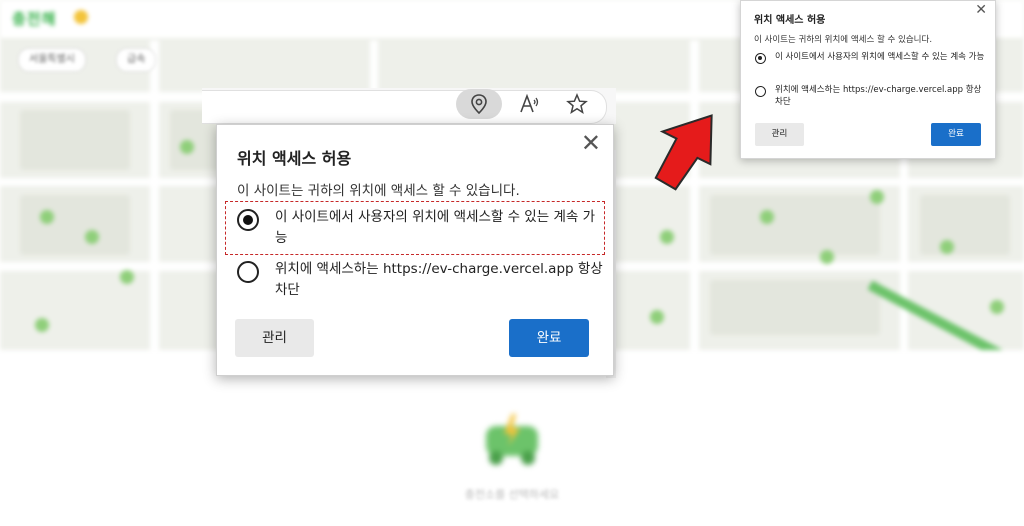  I want to click on address-bar-zoom, so click(409, 106).